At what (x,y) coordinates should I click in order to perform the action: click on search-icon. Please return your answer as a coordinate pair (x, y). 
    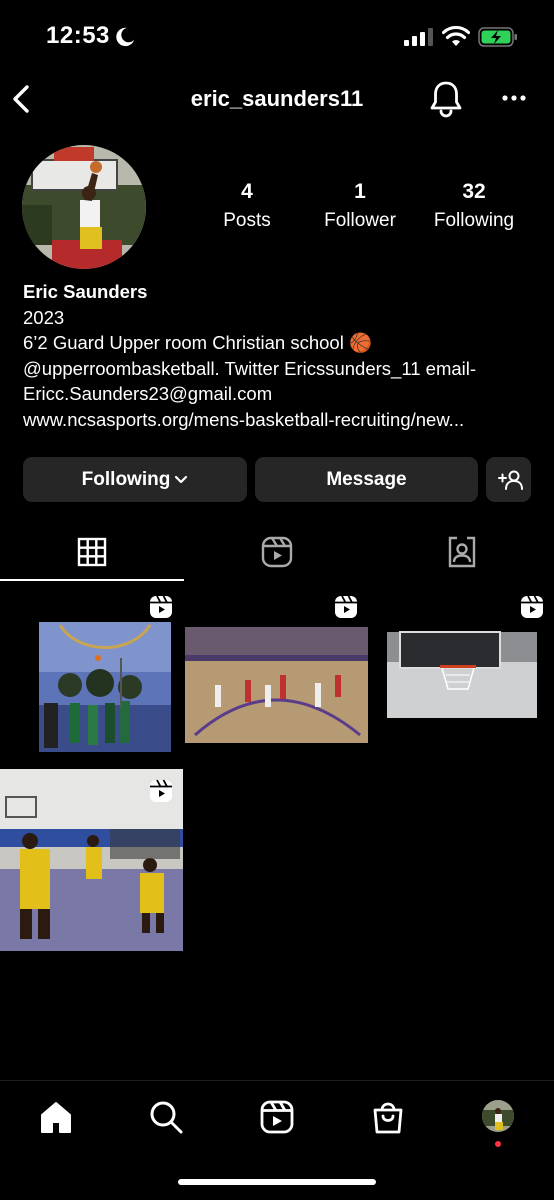
    Looking at the image, I should click on (166, 1117).